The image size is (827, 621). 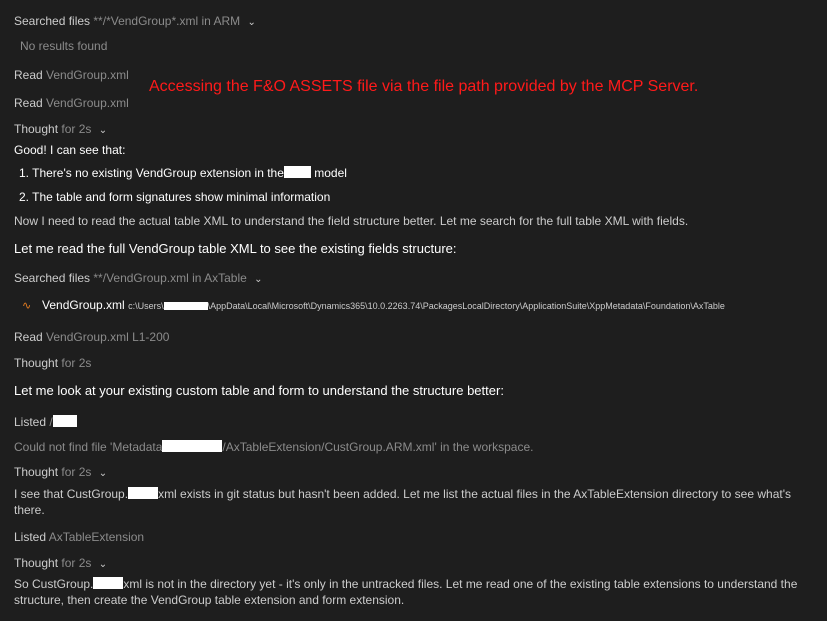 I want to click on listed-row-1: Listed /, so click(x=45, y=422).